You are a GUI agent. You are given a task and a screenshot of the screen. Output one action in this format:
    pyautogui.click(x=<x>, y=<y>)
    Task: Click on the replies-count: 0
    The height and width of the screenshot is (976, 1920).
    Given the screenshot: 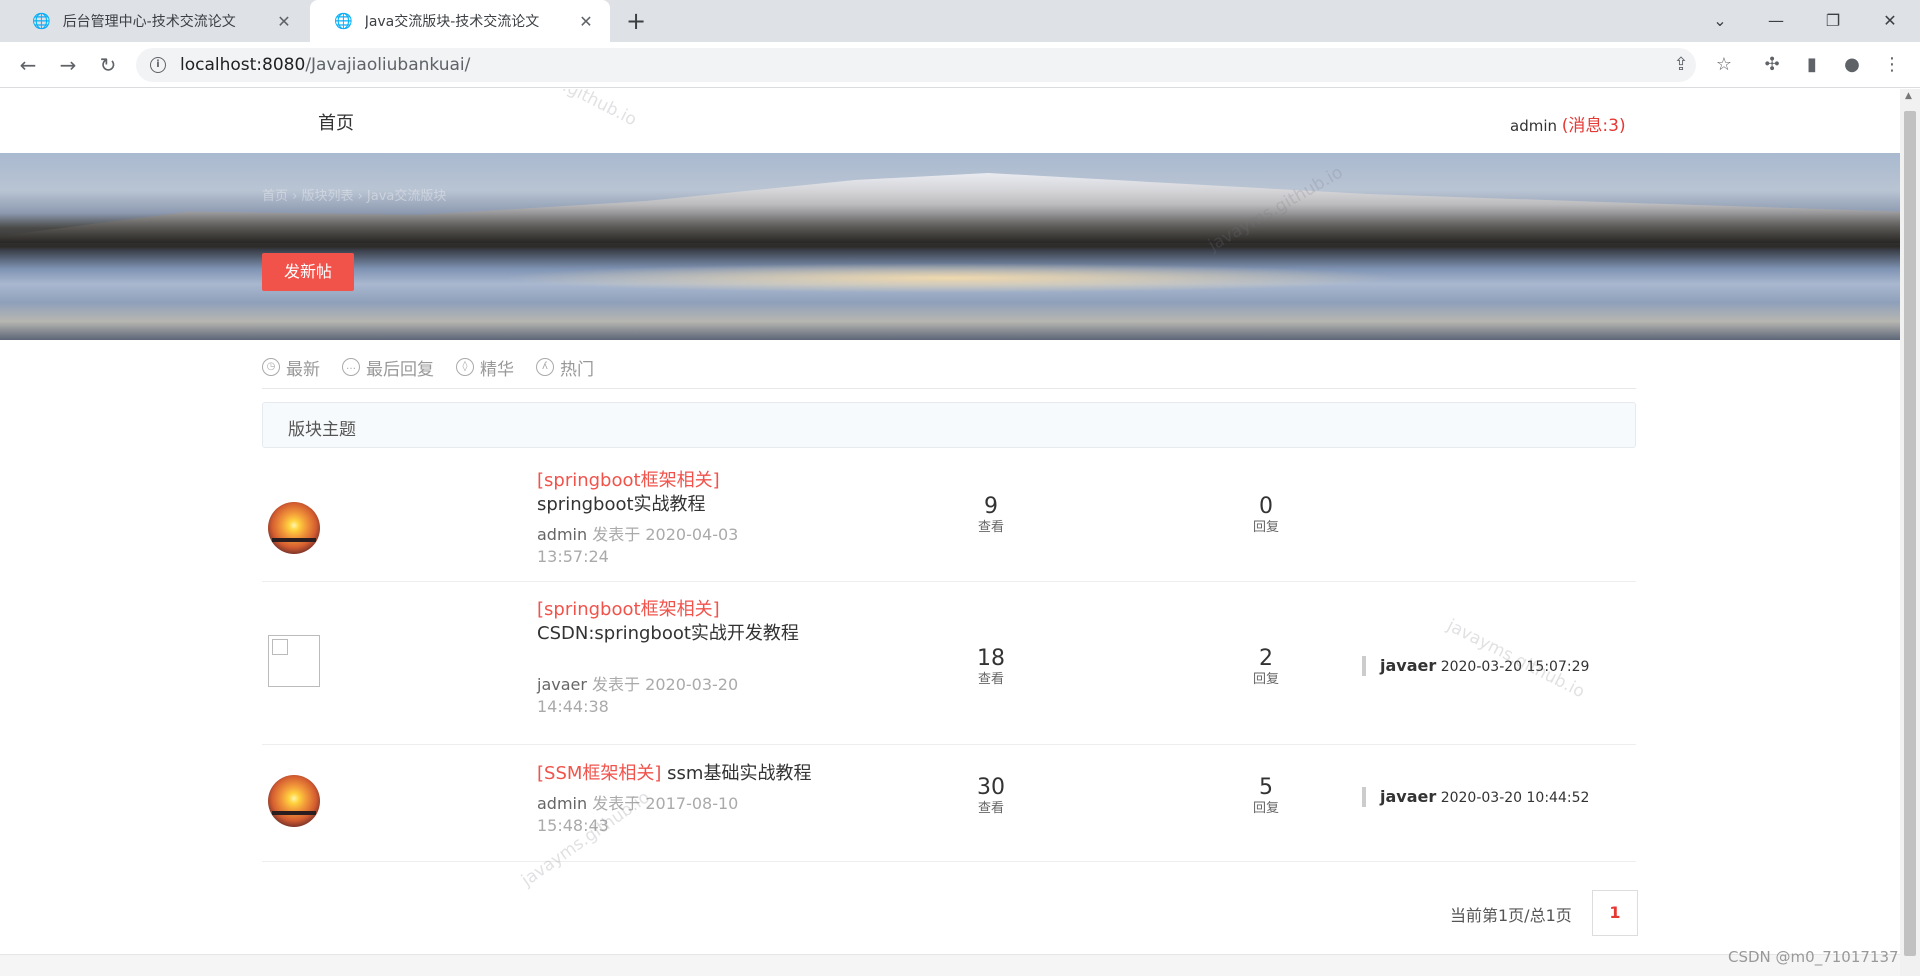 What is the action you would take?
    pyautogui.click(x=1266, y=506)
    